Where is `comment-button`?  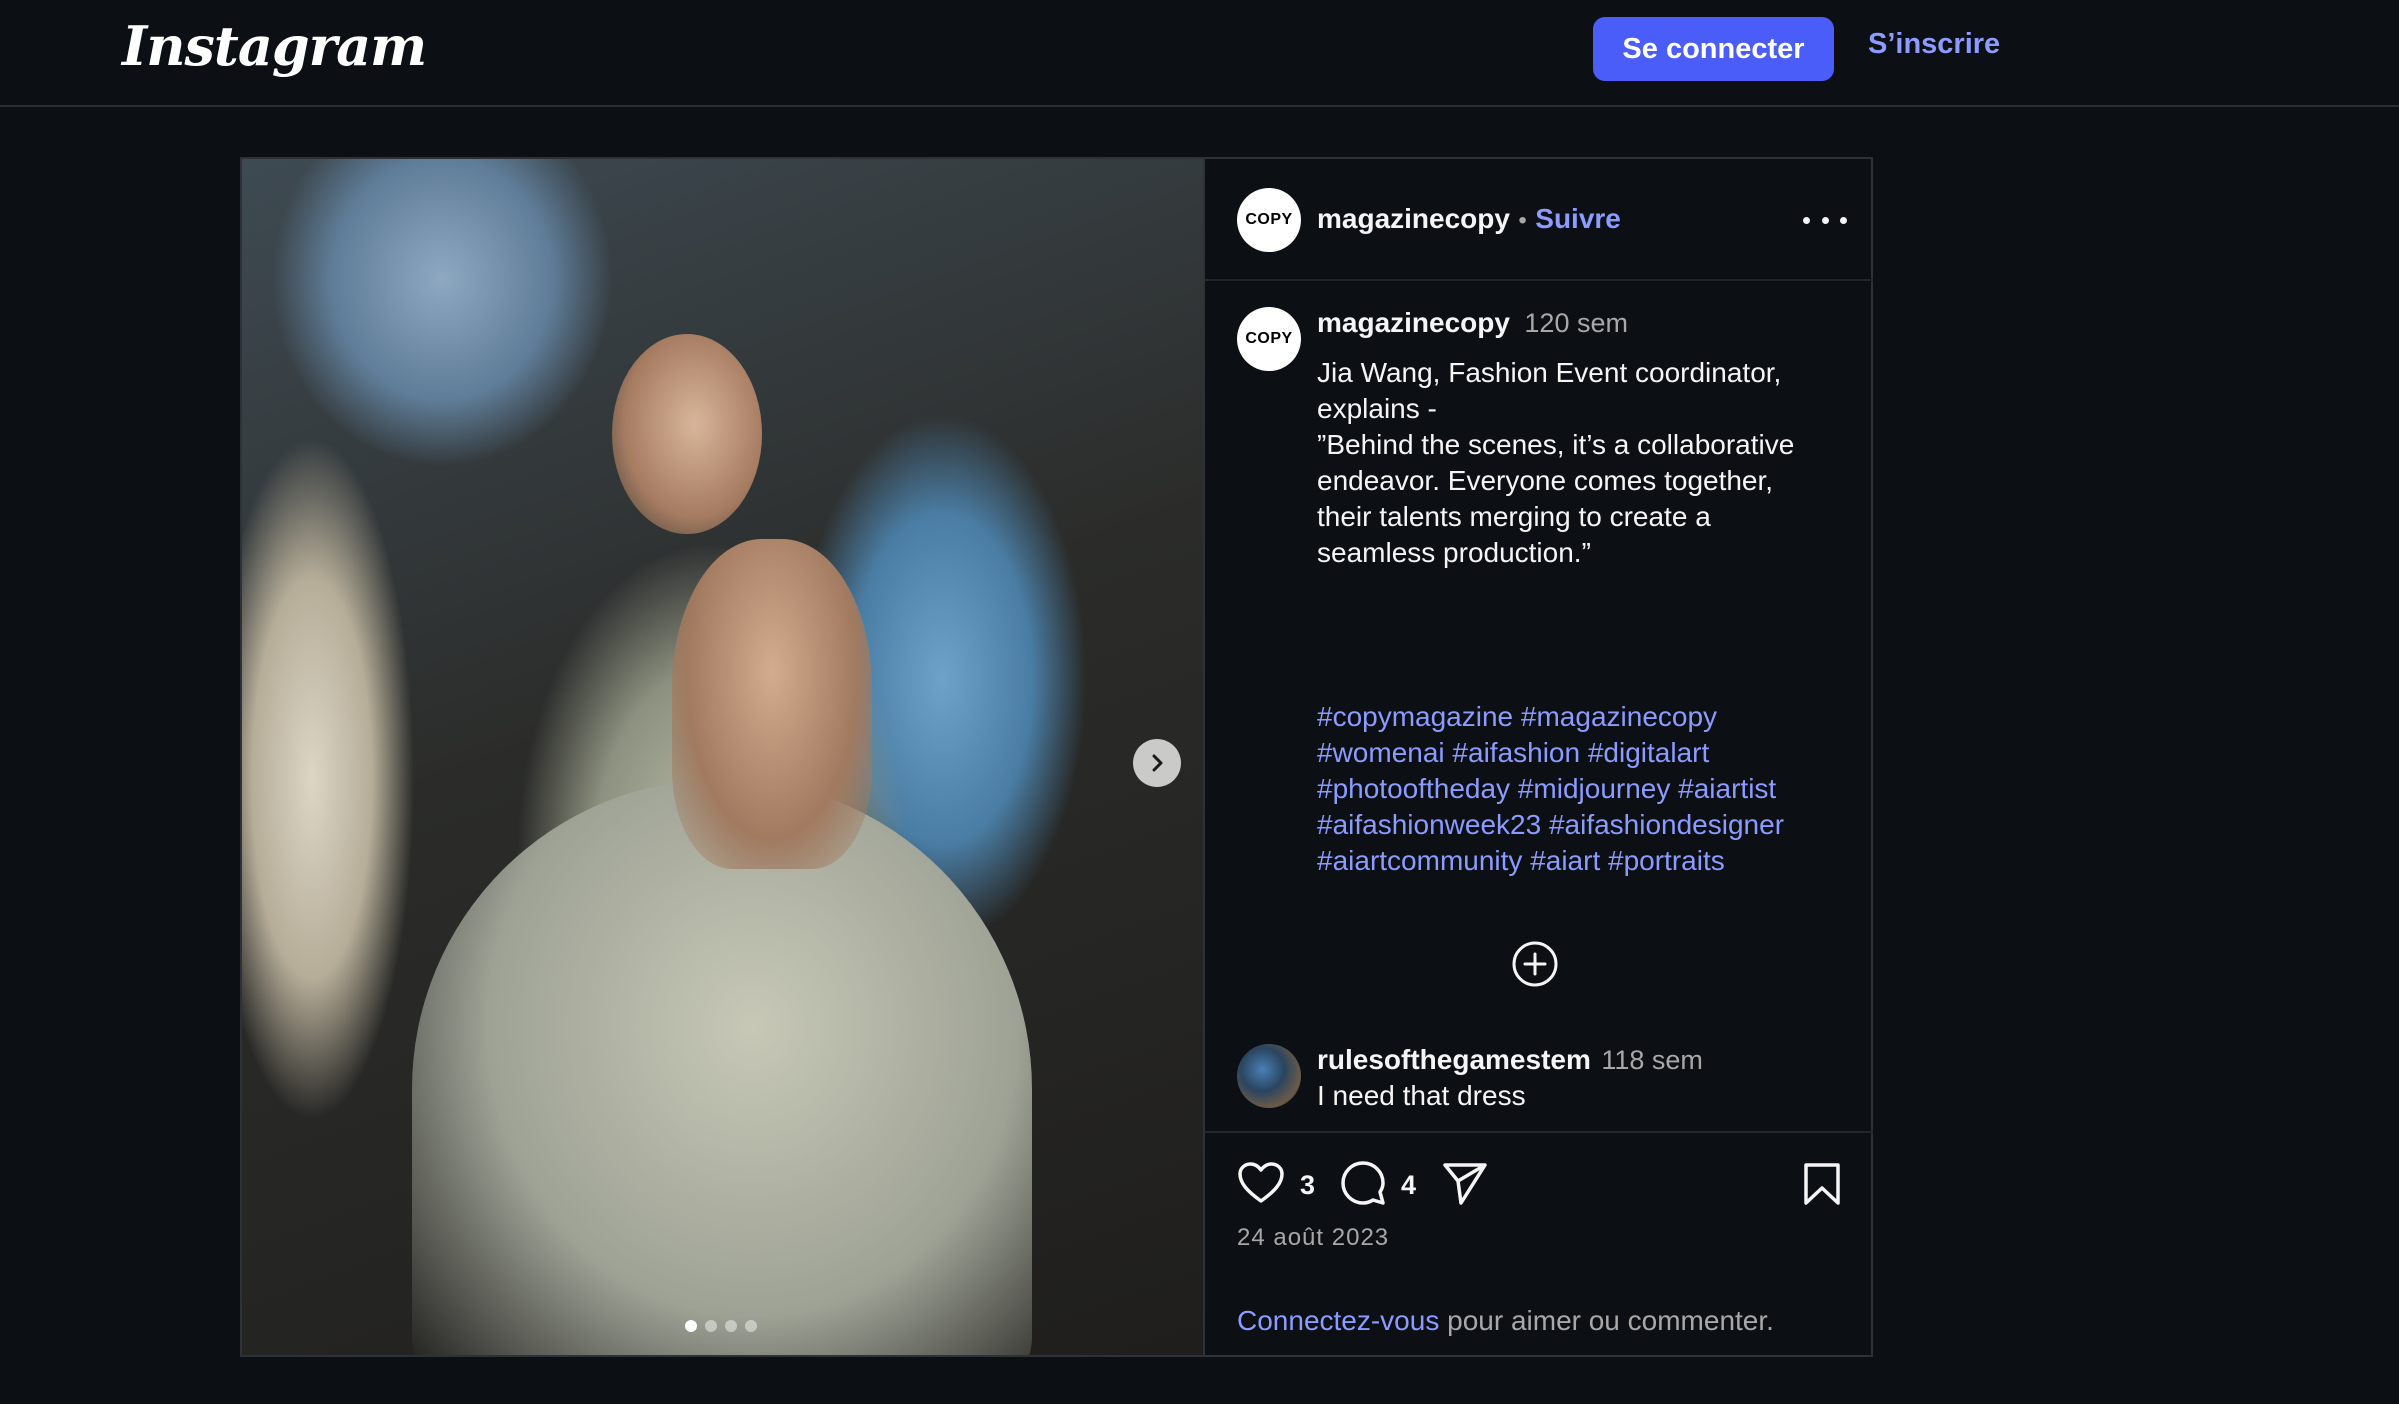 comment-button is located at coordinates (1363, 1185).